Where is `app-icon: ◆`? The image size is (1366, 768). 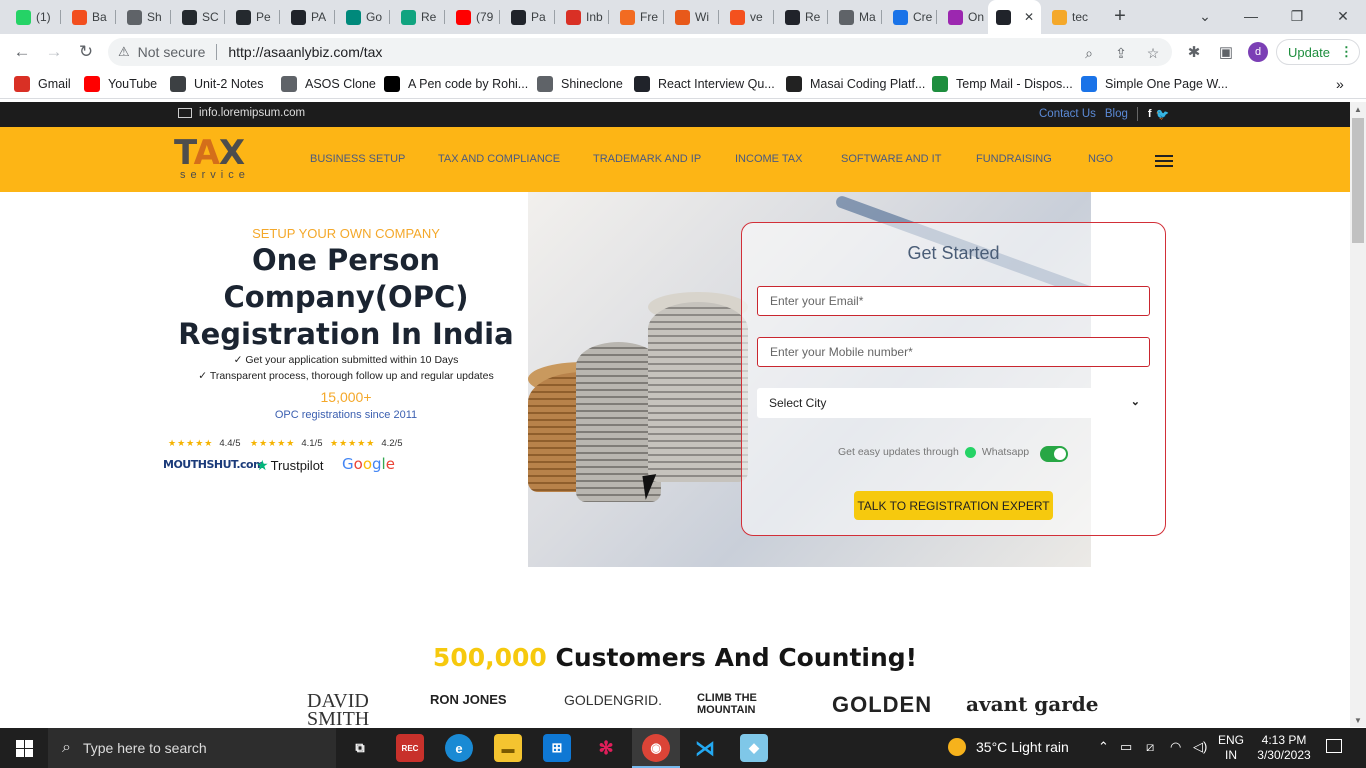 app-icon: ◆ is located at coordinates (754, 748).